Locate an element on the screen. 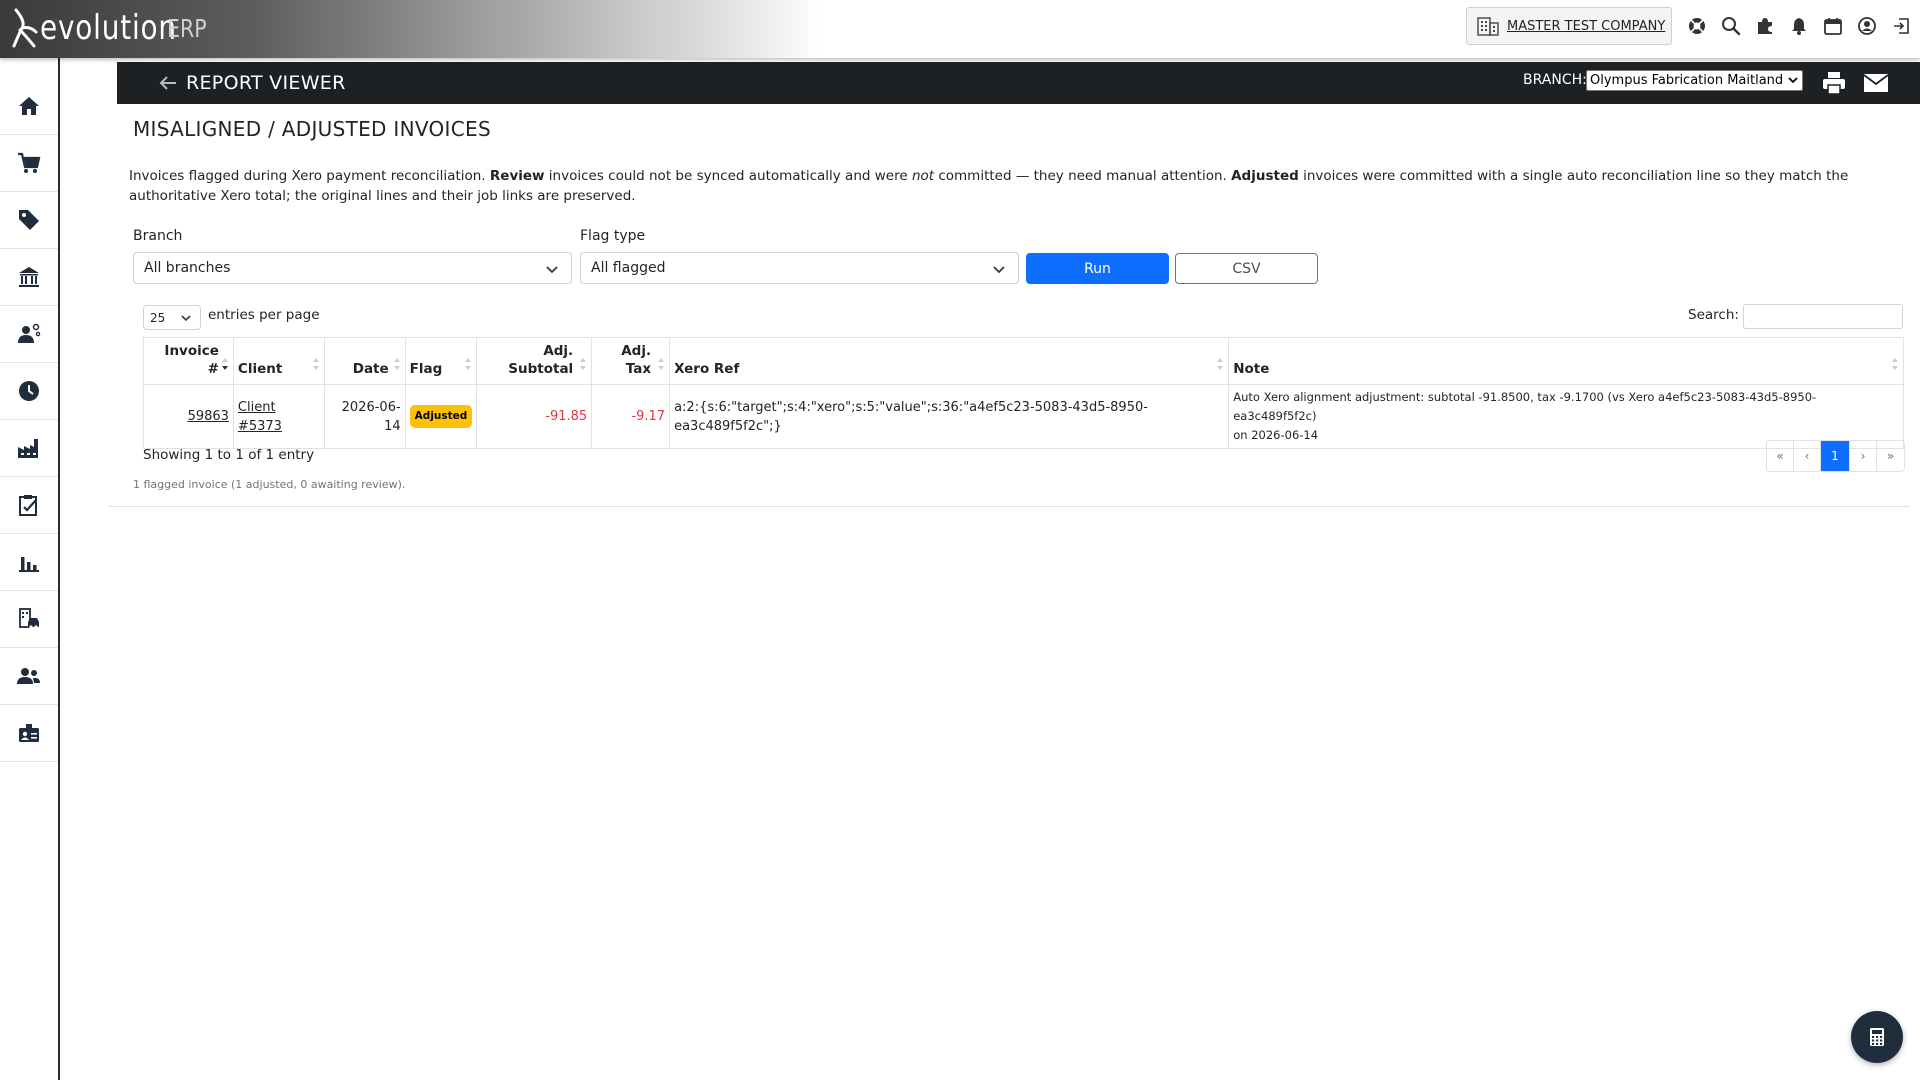 Image resolution: width=1920 pixels, height=1080 pixels. home-icon is located at coordinates (29, 106).